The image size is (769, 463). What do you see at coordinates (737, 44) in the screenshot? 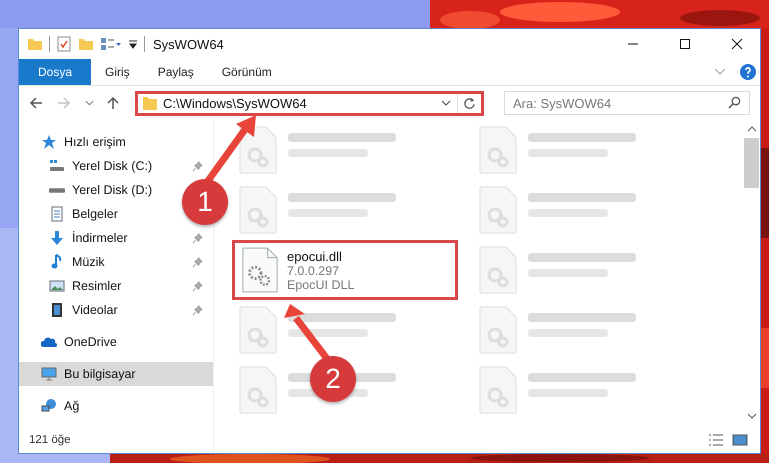
I see `close-icon` at bounding box center [737, 44].